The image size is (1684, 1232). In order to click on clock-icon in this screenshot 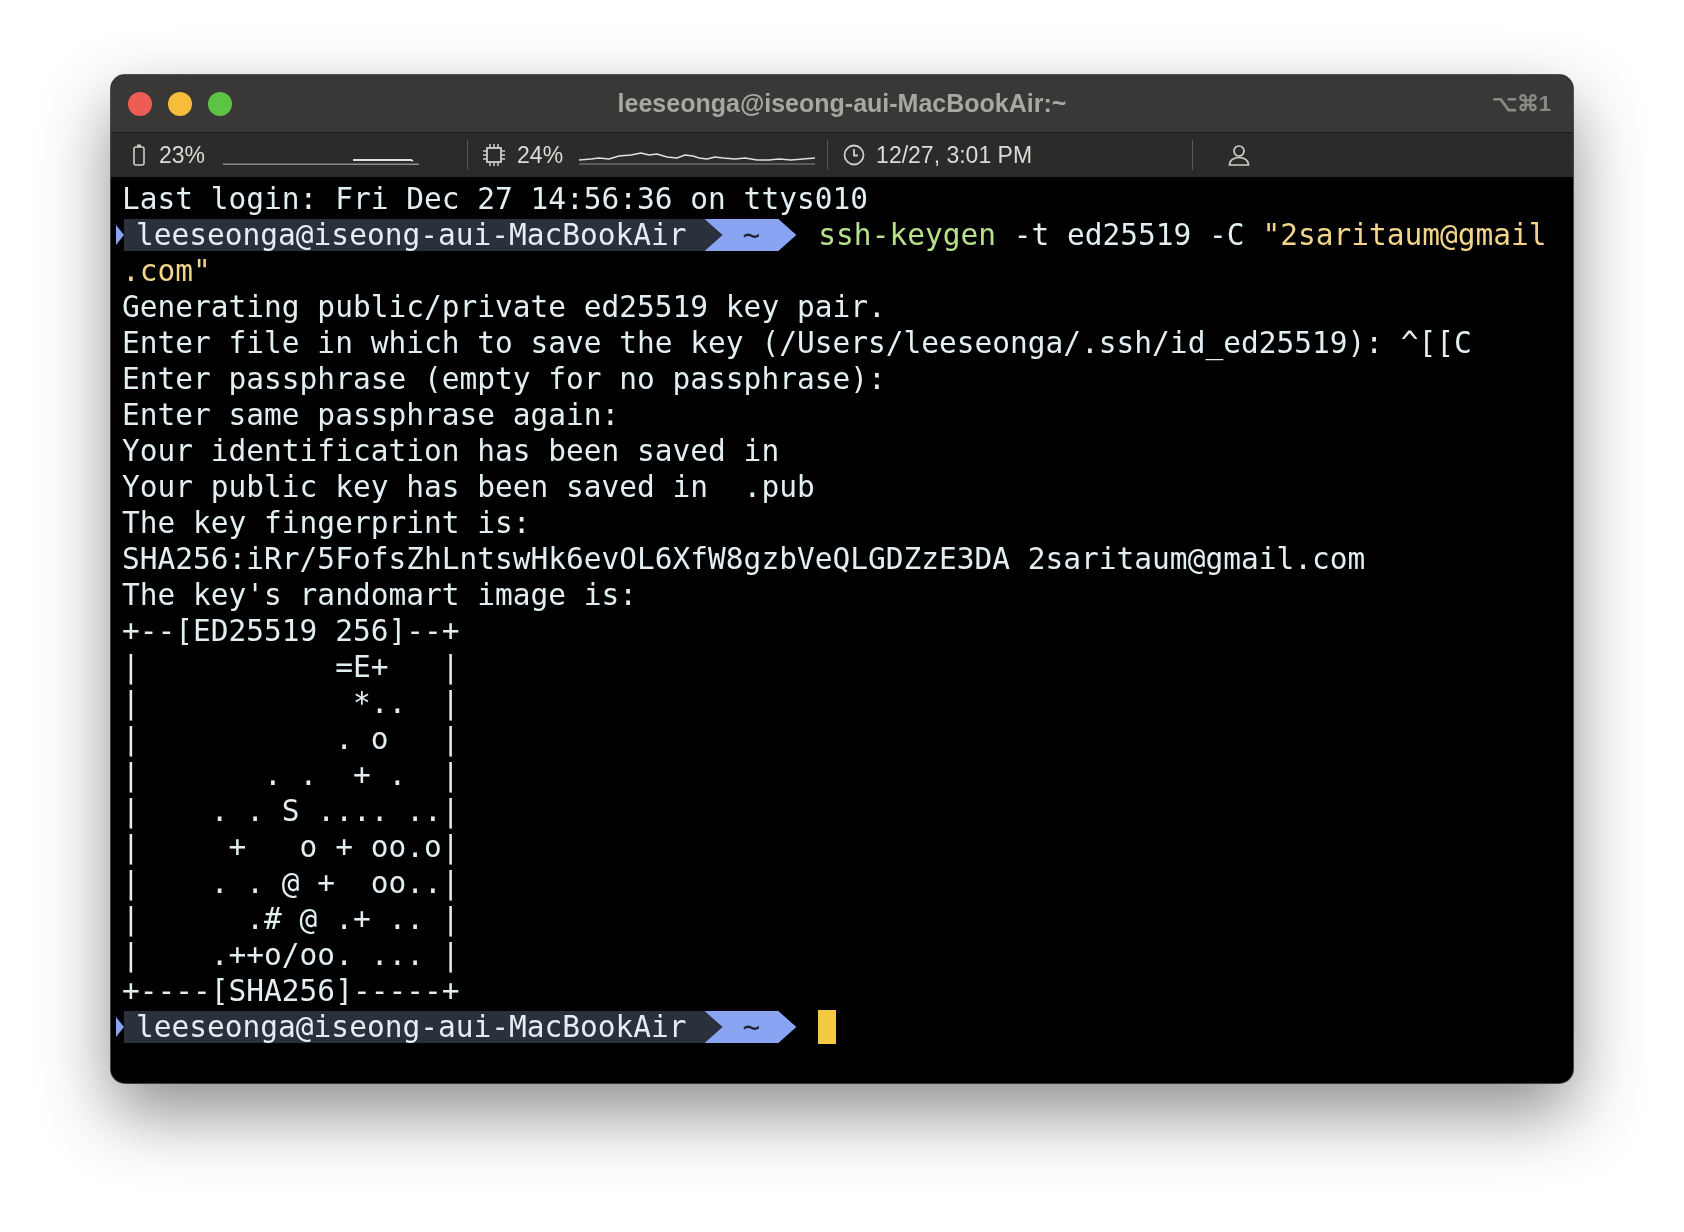, I will do `click(854, 155)`.